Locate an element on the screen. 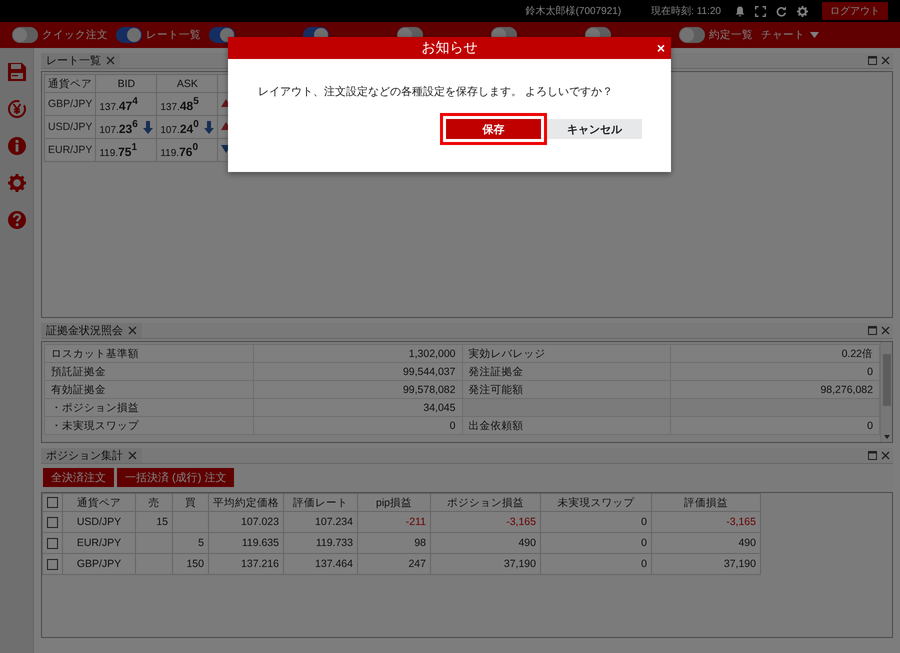 The width and height of the screenshot is (900, 653). margin-value: 0.22倍 is located at coordinates (775, 353).